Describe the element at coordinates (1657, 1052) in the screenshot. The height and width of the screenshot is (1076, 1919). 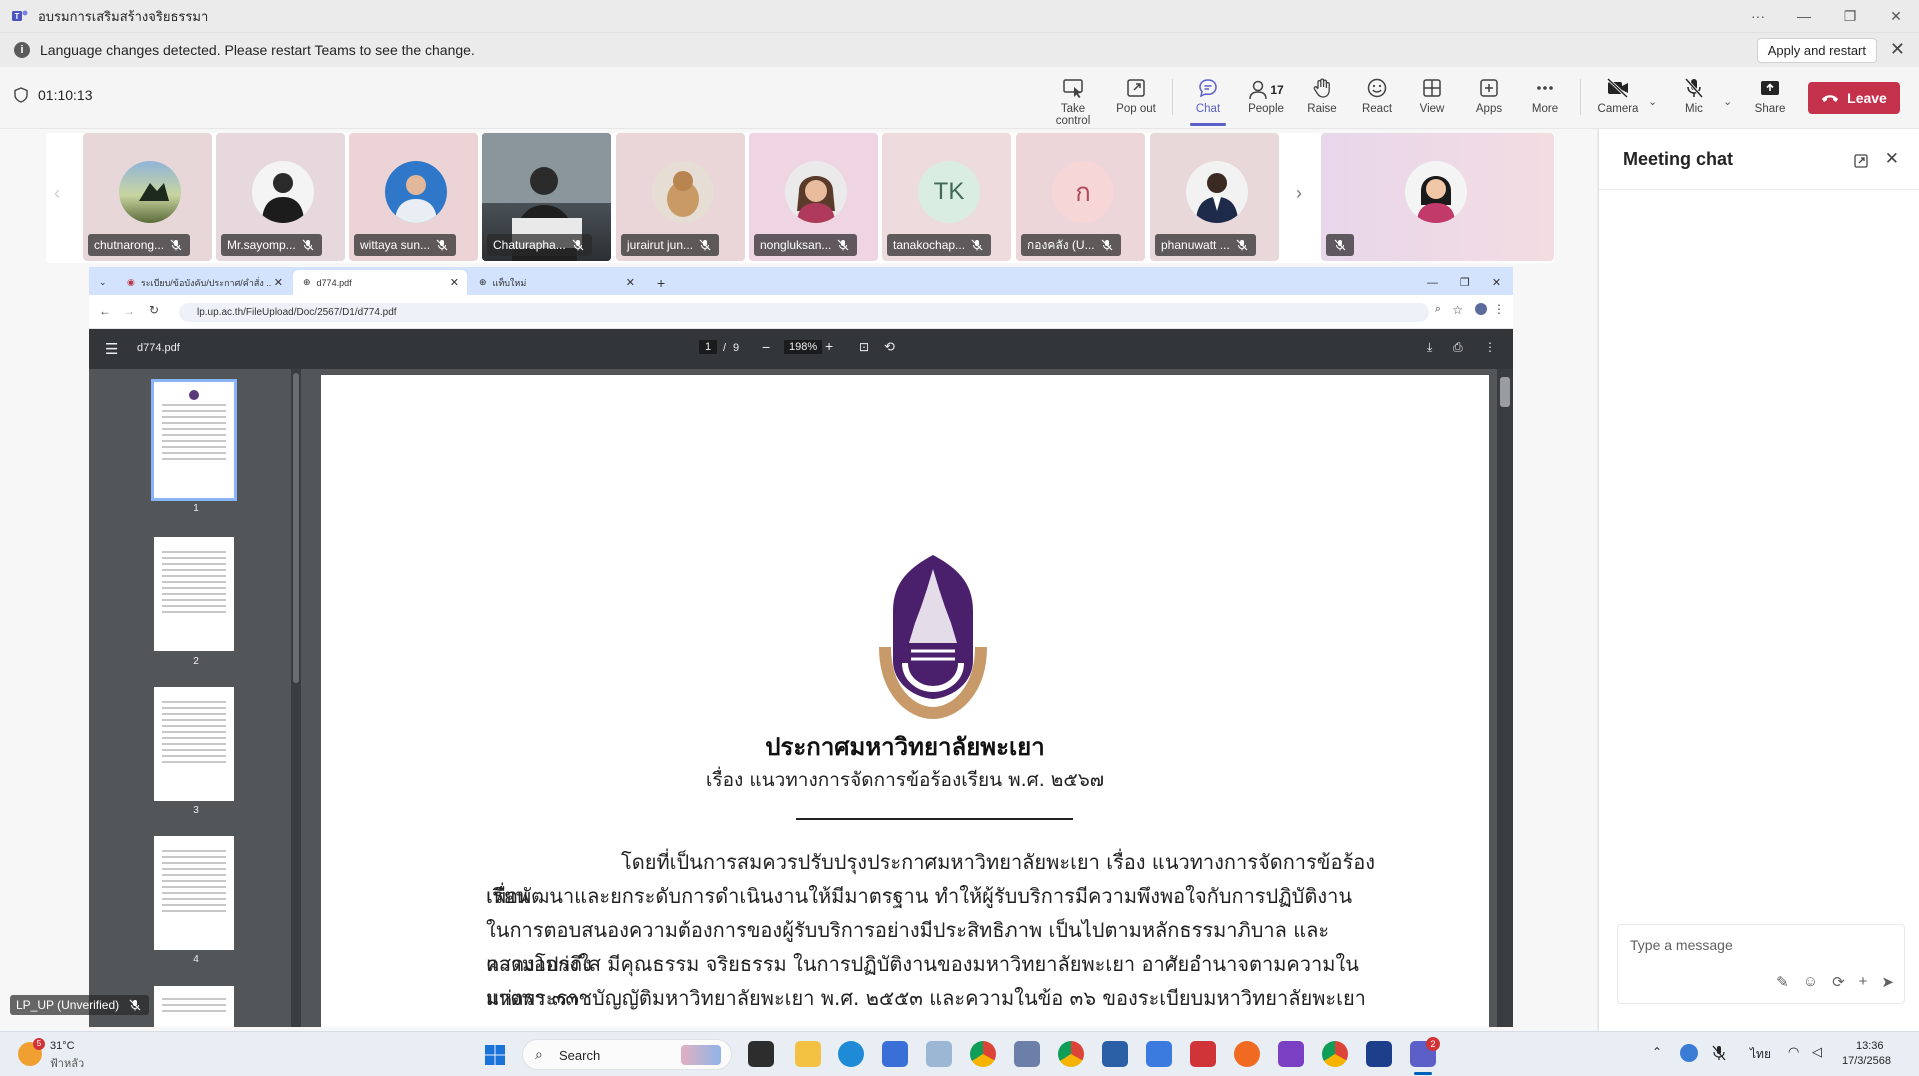
I see `tray-chevron-icon: ⌃` at that location.